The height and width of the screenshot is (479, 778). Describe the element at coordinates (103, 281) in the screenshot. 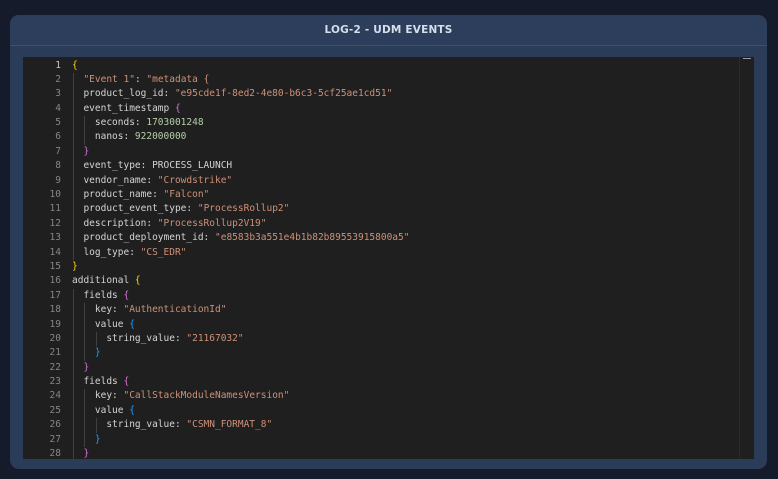

I see `code-token: additional` at that location.